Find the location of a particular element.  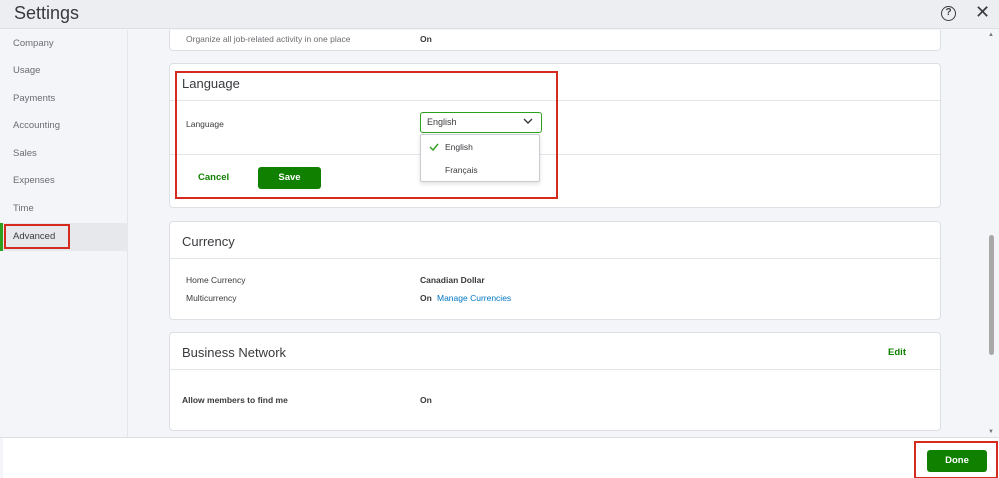

sidebar-item-company: Company is located at coordinates (64, 44).